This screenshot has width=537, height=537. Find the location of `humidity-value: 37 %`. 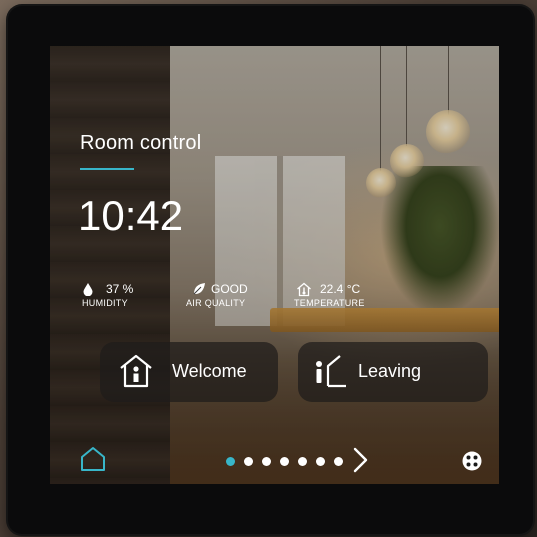

humidity-value: 37 % is located at coordinates (120, 289).